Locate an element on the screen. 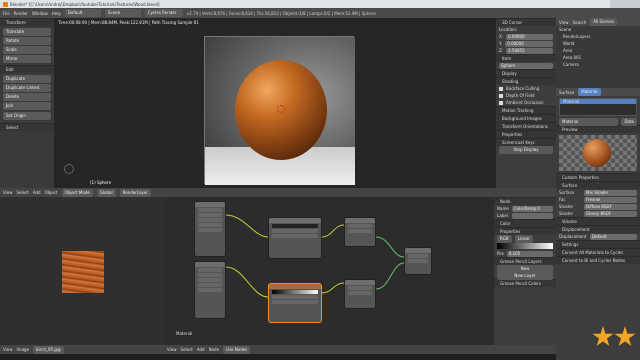 The height and width of the screenshot is (360, 640). outliner-item: Camera is located at coordinates (598, 64).